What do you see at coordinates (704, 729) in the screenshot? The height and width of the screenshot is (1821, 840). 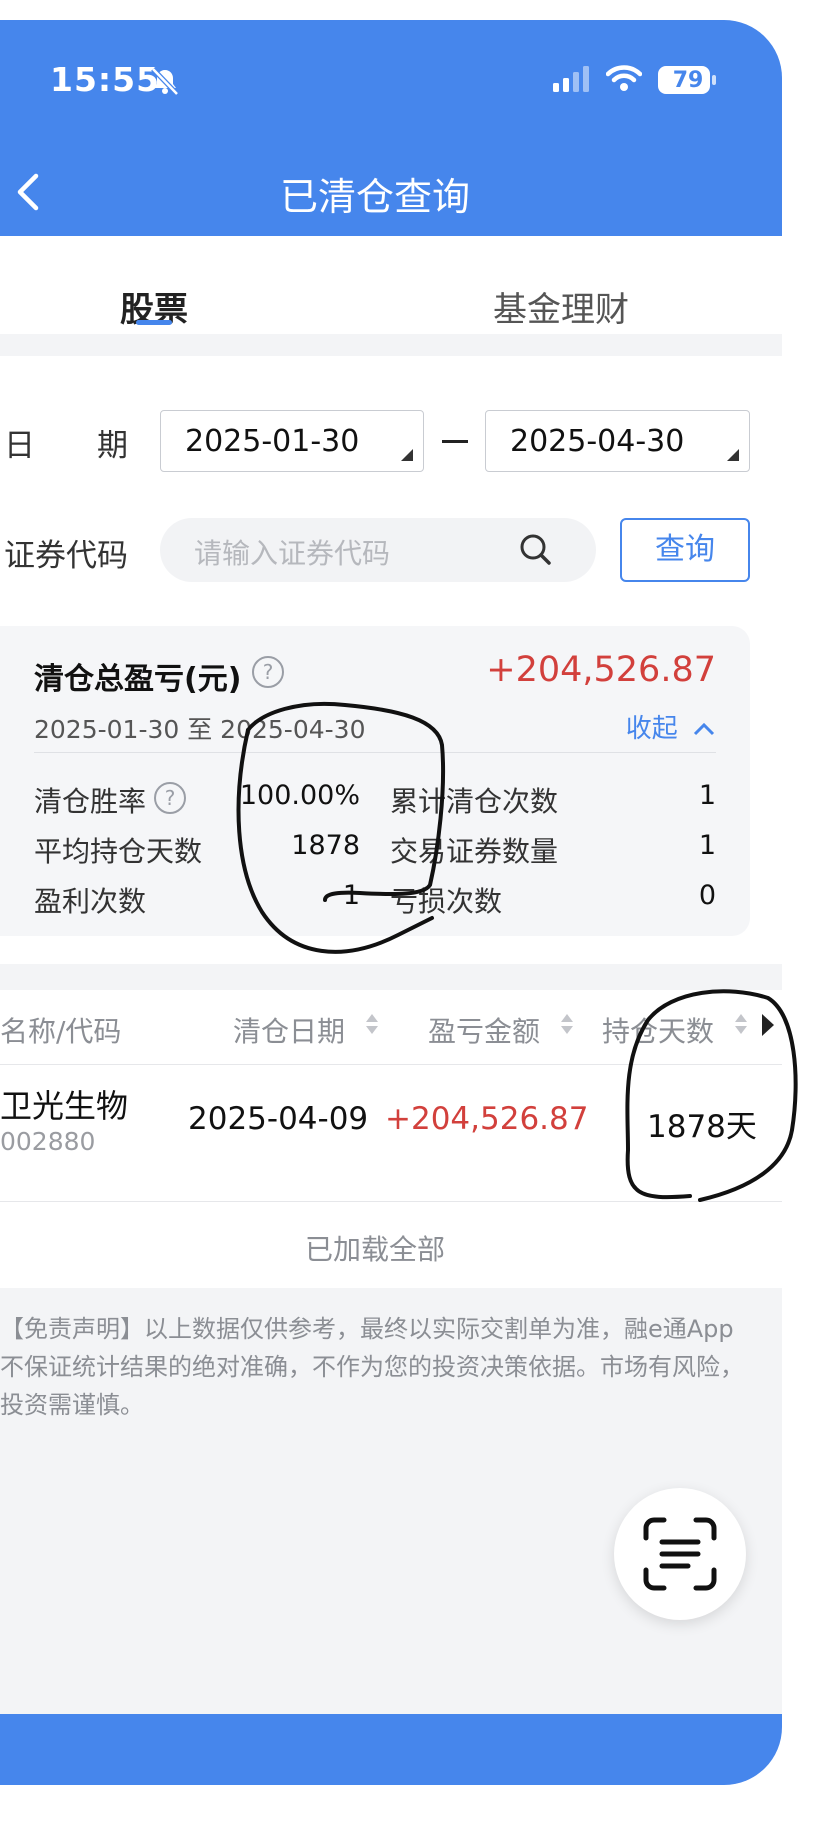 I see `chevron-up-icon` at bounding box center [704, 729].